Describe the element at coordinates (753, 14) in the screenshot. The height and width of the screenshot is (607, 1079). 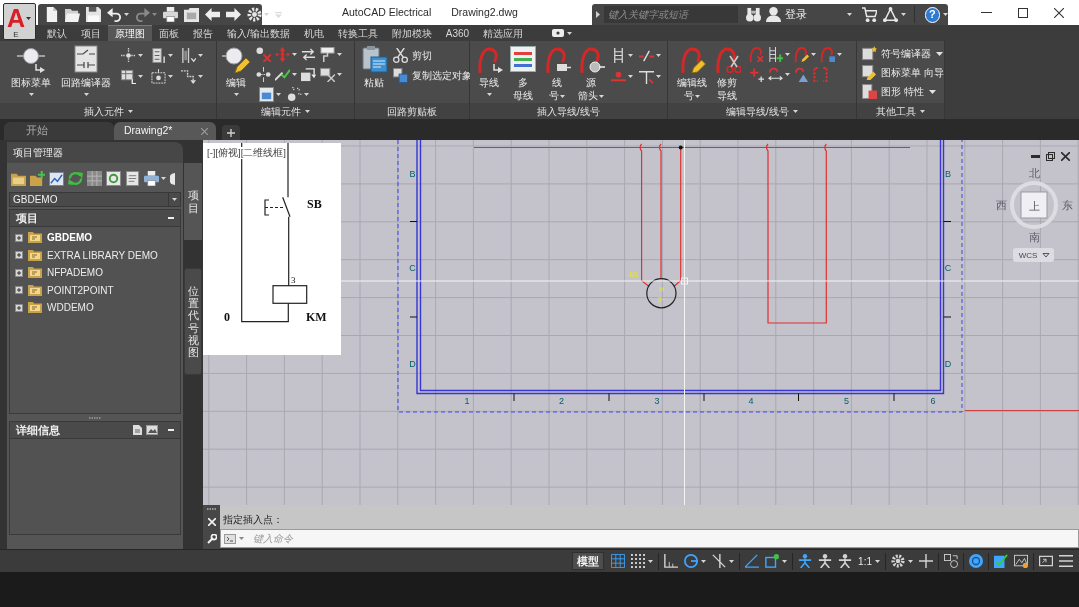
I see `binoculars-icon` at that location.